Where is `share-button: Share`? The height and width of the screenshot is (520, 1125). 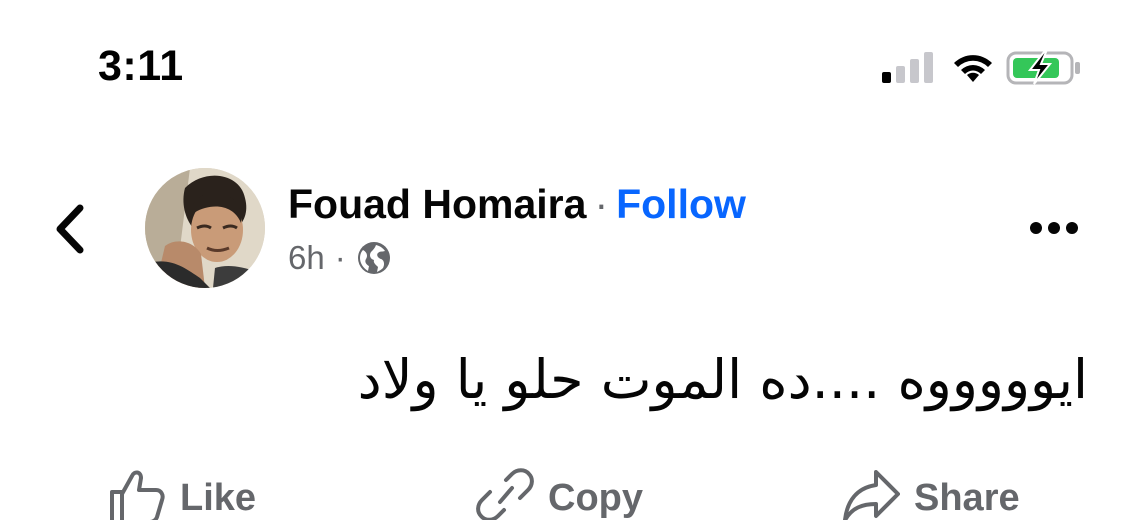
share-button: Share is located at coordinates (931, 493).